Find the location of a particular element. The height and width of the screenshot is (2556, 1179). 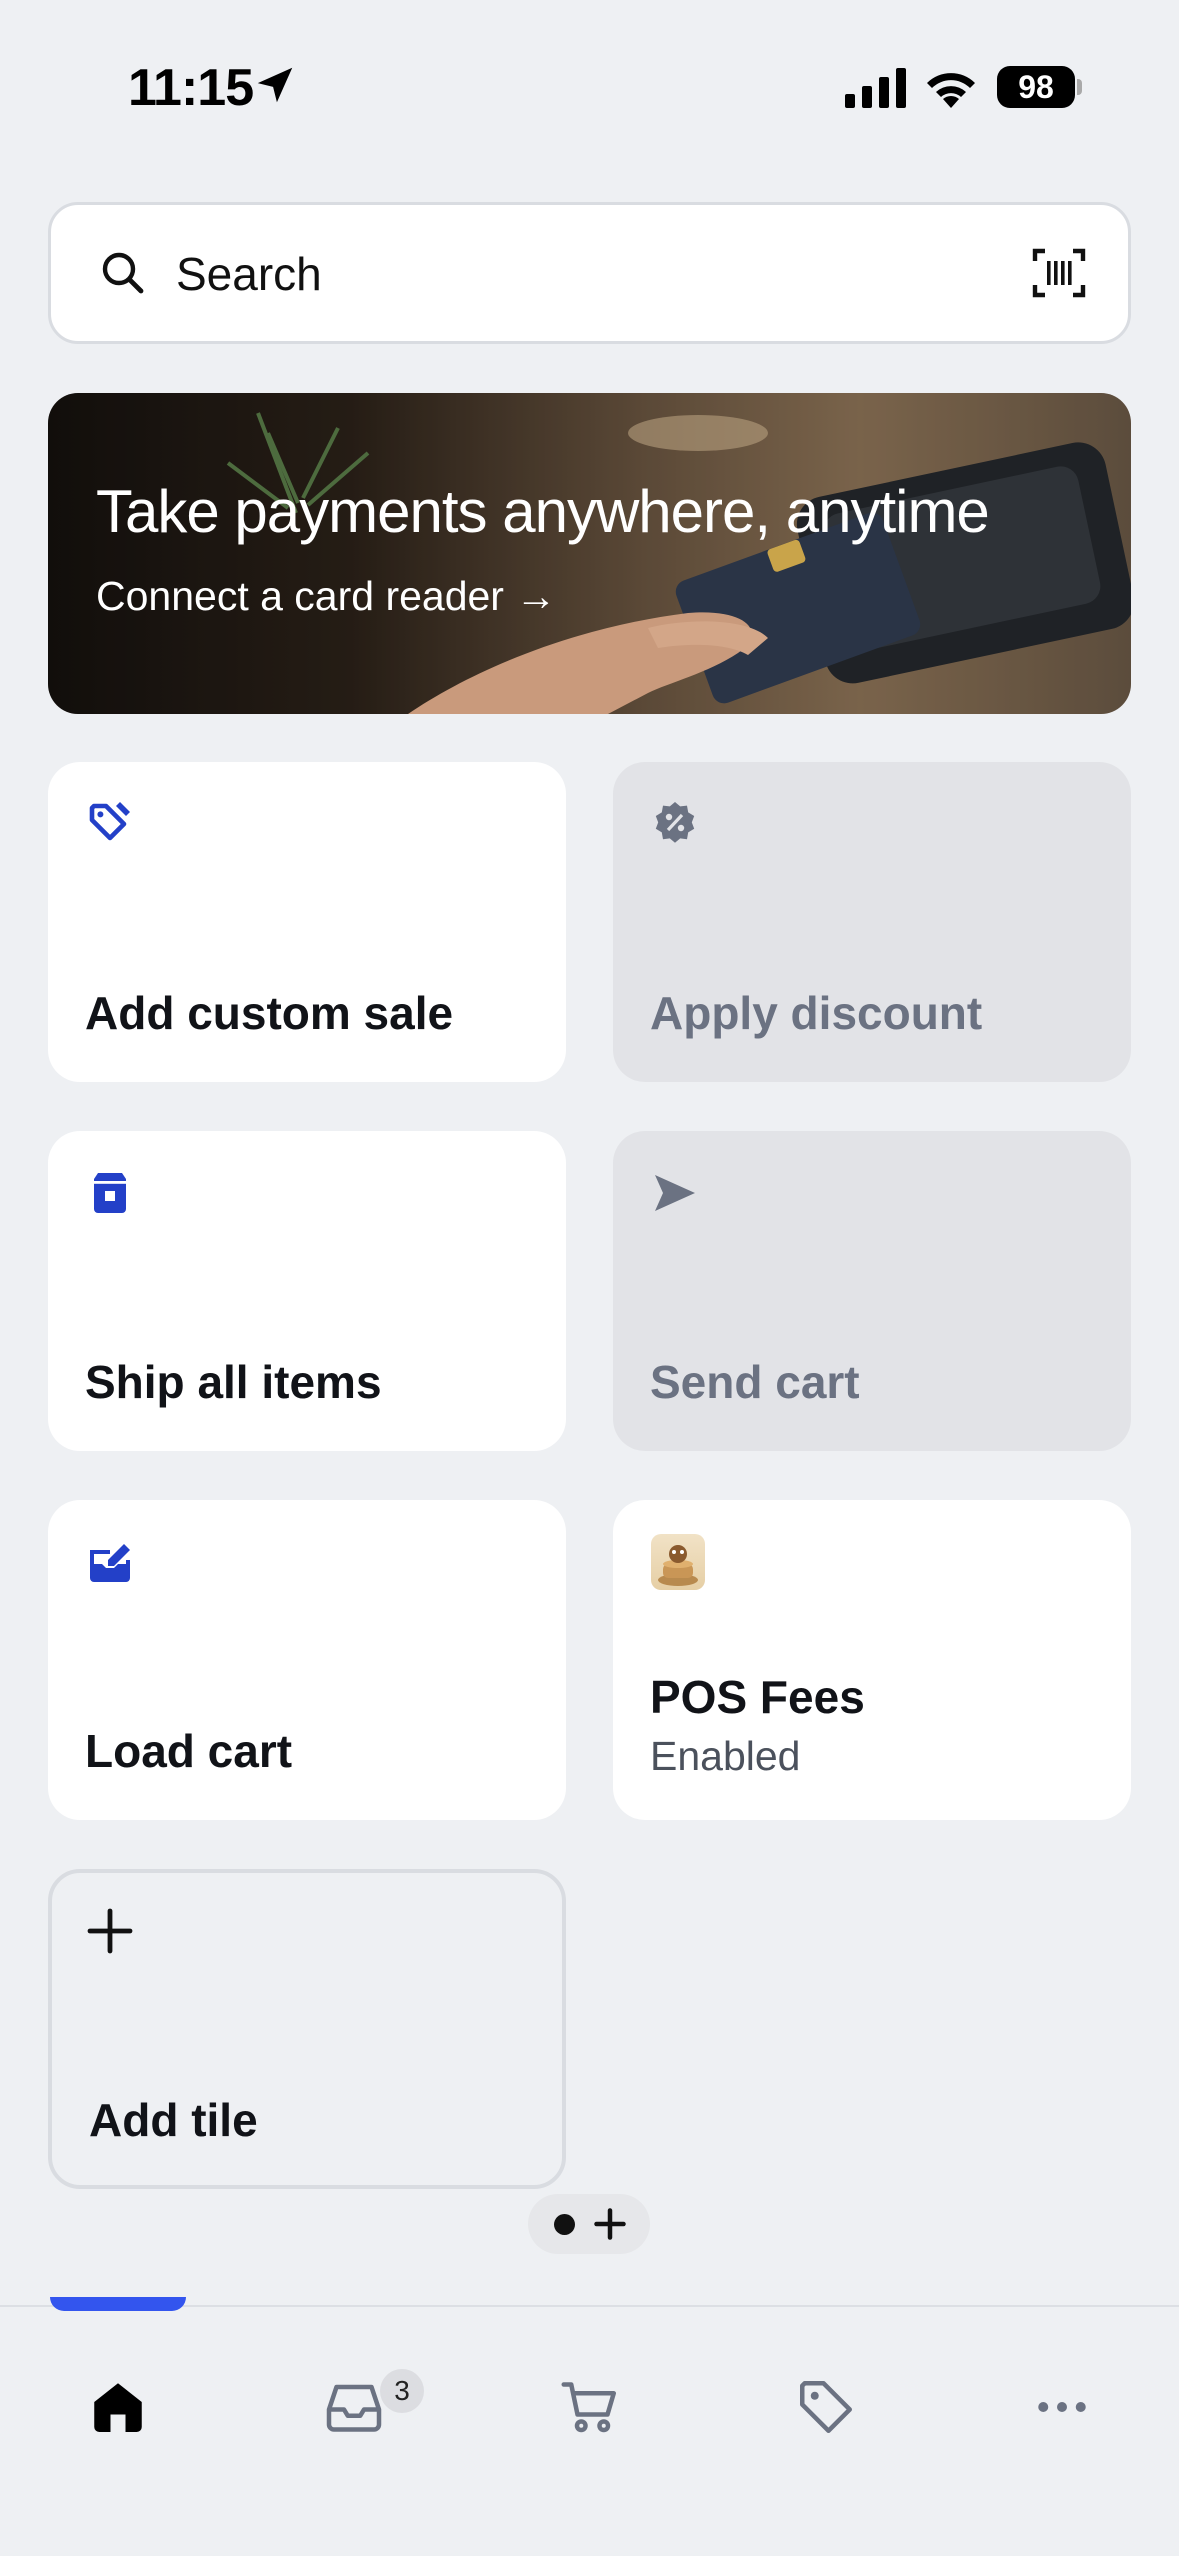

tab-cart is located at coordinates (590, 2407).